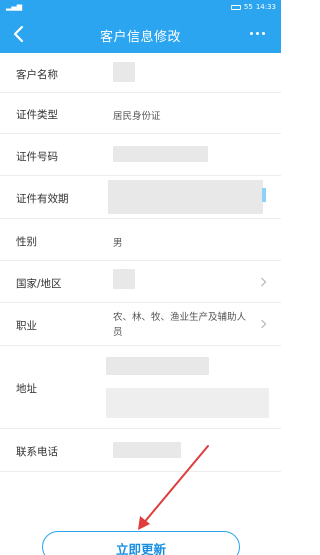 This screenshot has width=320, height=555. What do you see at coordinates (37, 452) in the screenshot?
I see `phone-label: 联系电话` at bounding box center [37, 452].